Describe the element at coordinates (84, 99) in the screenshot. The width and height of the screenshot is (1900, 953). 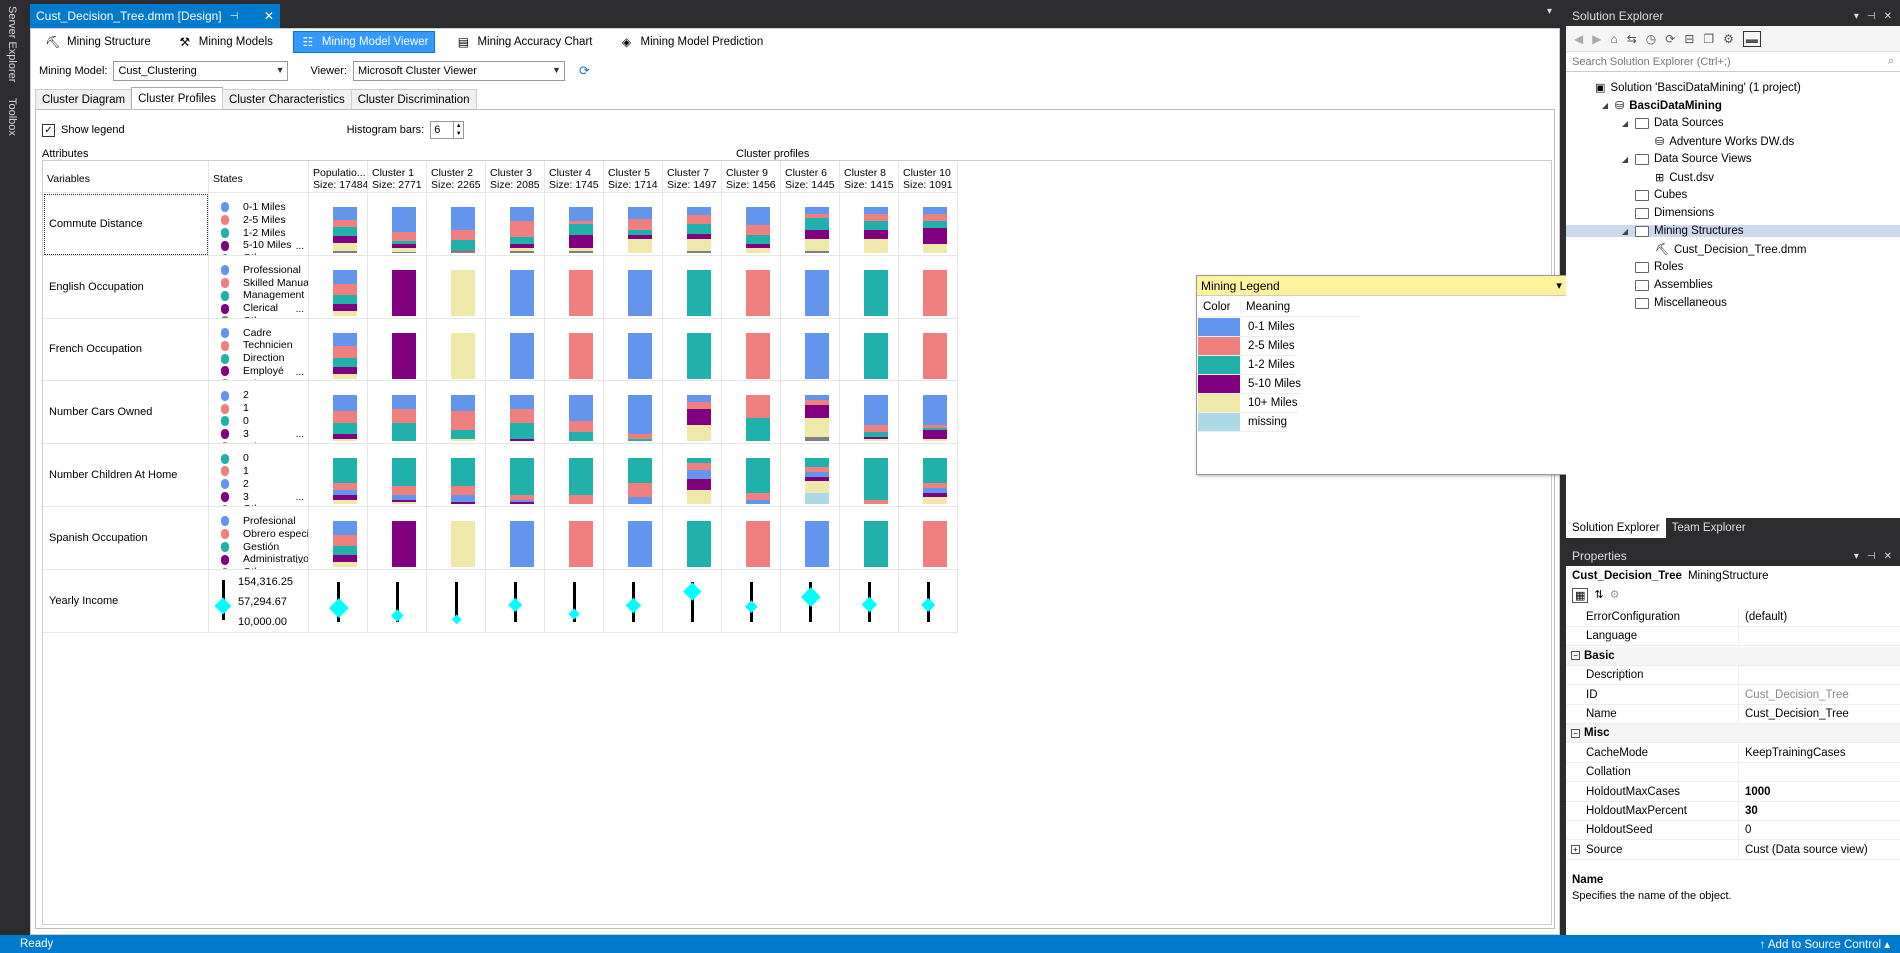
I see `tab-cluster-diagram: Cluster Diagram` at that location.